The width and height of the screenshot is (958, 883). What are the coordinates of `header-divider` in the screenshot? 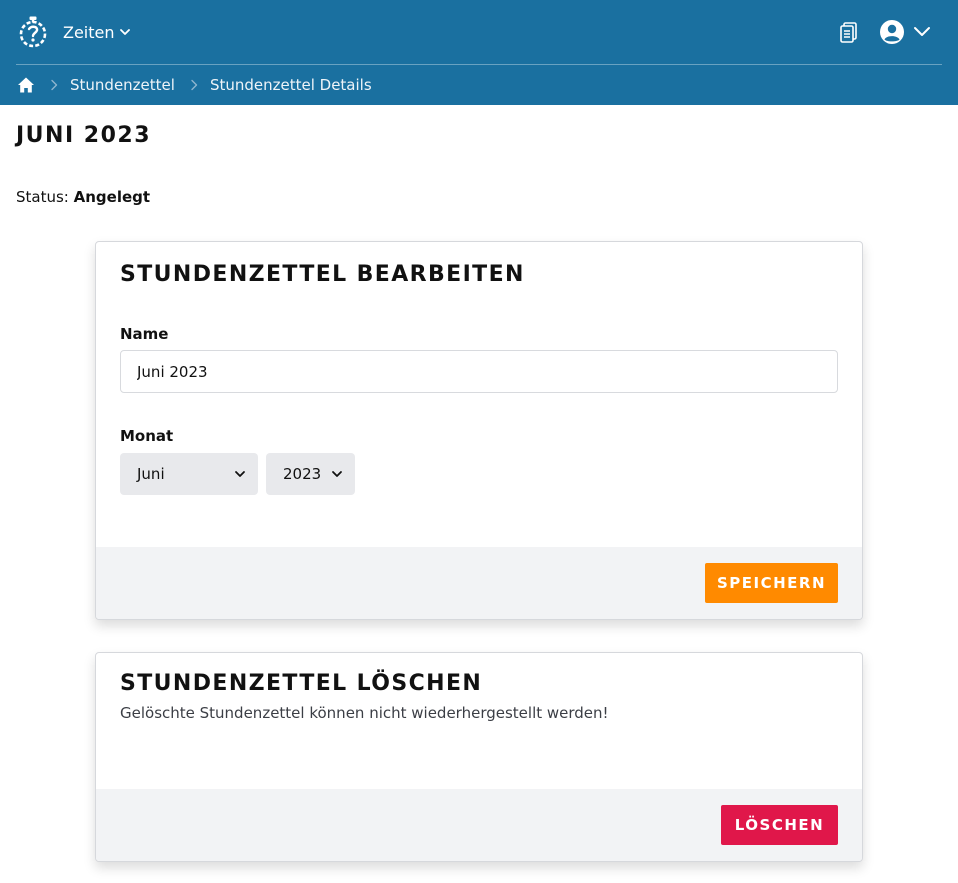 It's located at (479, 64).